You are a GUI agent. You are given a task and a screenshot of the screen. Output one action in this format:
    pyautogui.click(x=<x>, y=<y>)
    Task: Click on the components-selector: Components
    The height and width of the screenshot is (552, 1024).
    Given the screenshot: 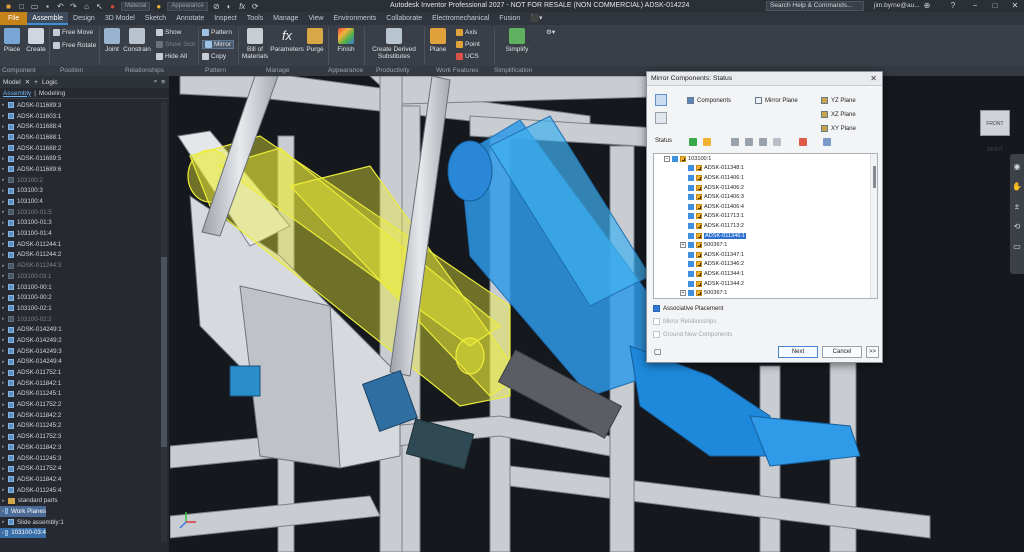 What is the action you would take?
    pyautogui.click(x=709, y=100)
    